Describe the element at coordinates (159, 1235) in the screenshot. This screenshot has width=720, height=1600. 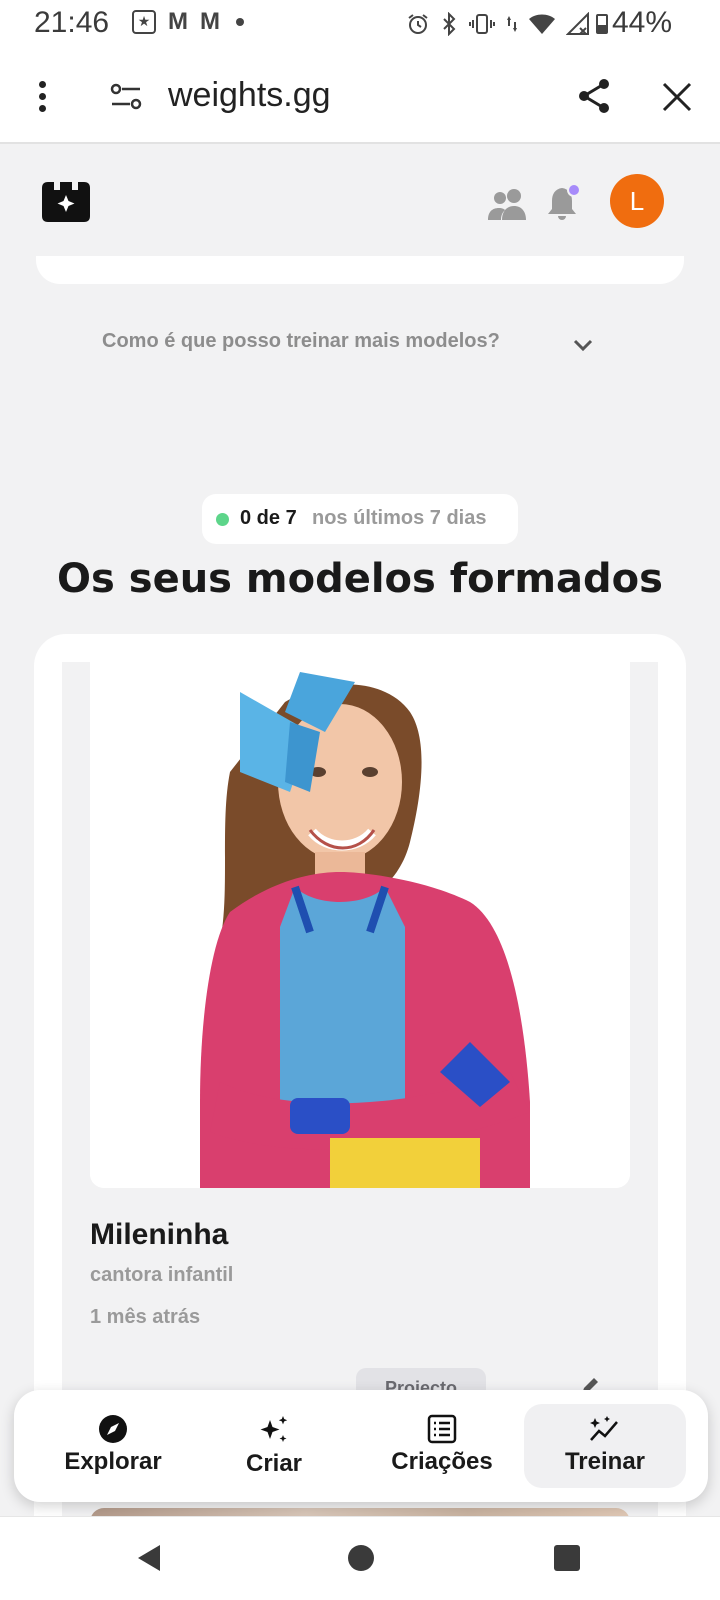
I see `model-name: Mileninha` at that location.